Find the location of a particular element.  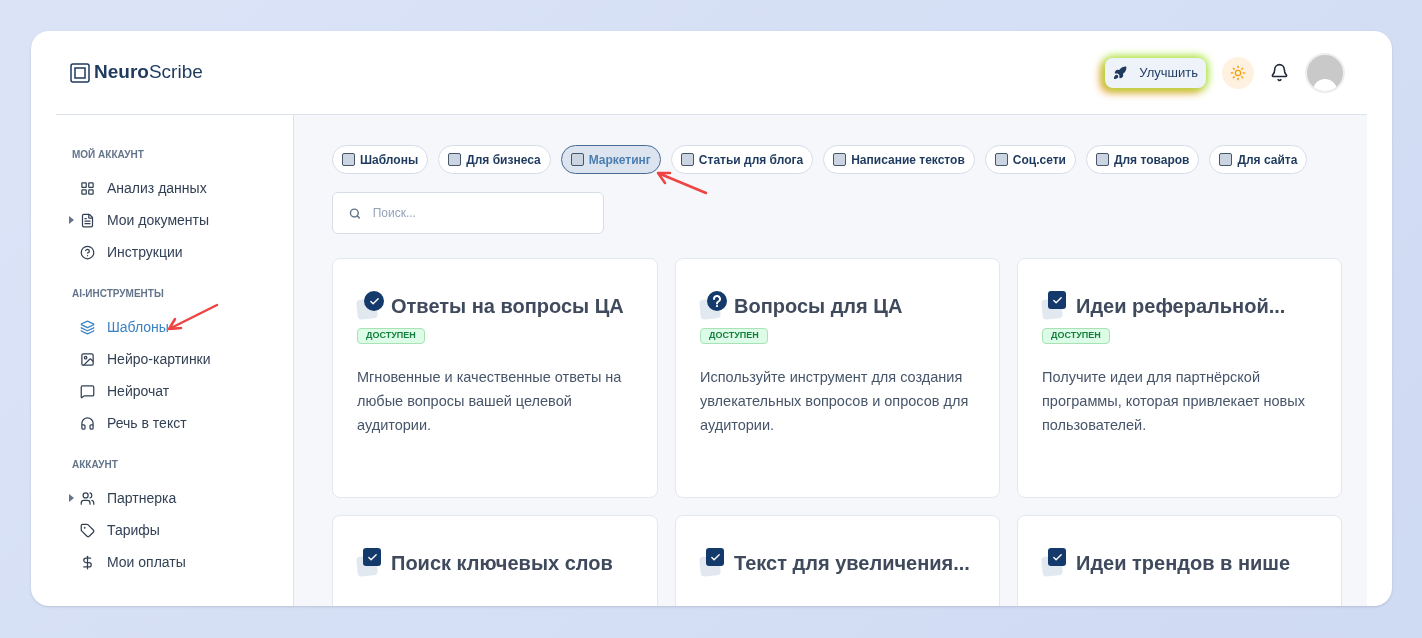

category-chip: Для сайта is located at coordinates (1258, 159).